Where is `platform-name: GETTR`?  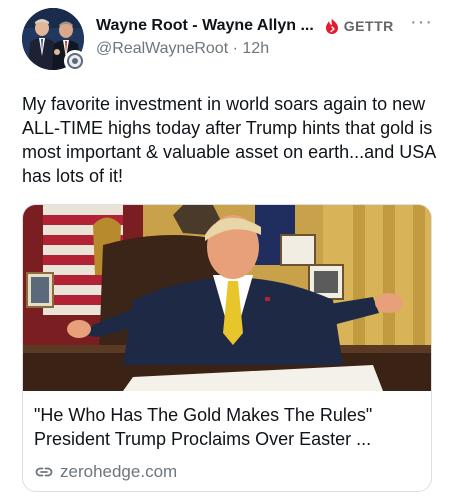
platform-name: GETTR is located at coordinates (368, 26).